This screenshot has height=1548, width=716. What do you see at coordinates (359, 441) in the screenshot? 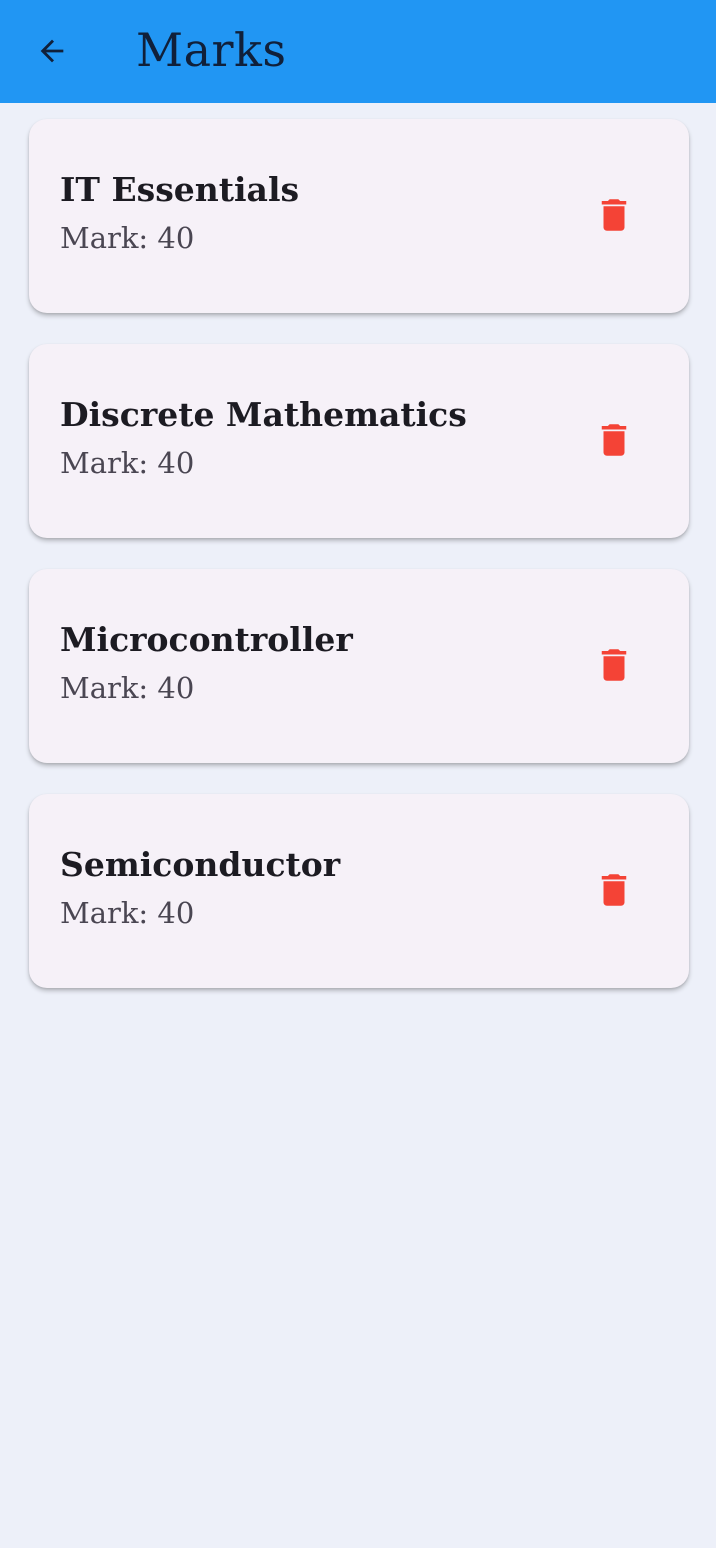
I see `mark-card: Discrete Mathematics Mark: 40` at bounding box center [359, 441].